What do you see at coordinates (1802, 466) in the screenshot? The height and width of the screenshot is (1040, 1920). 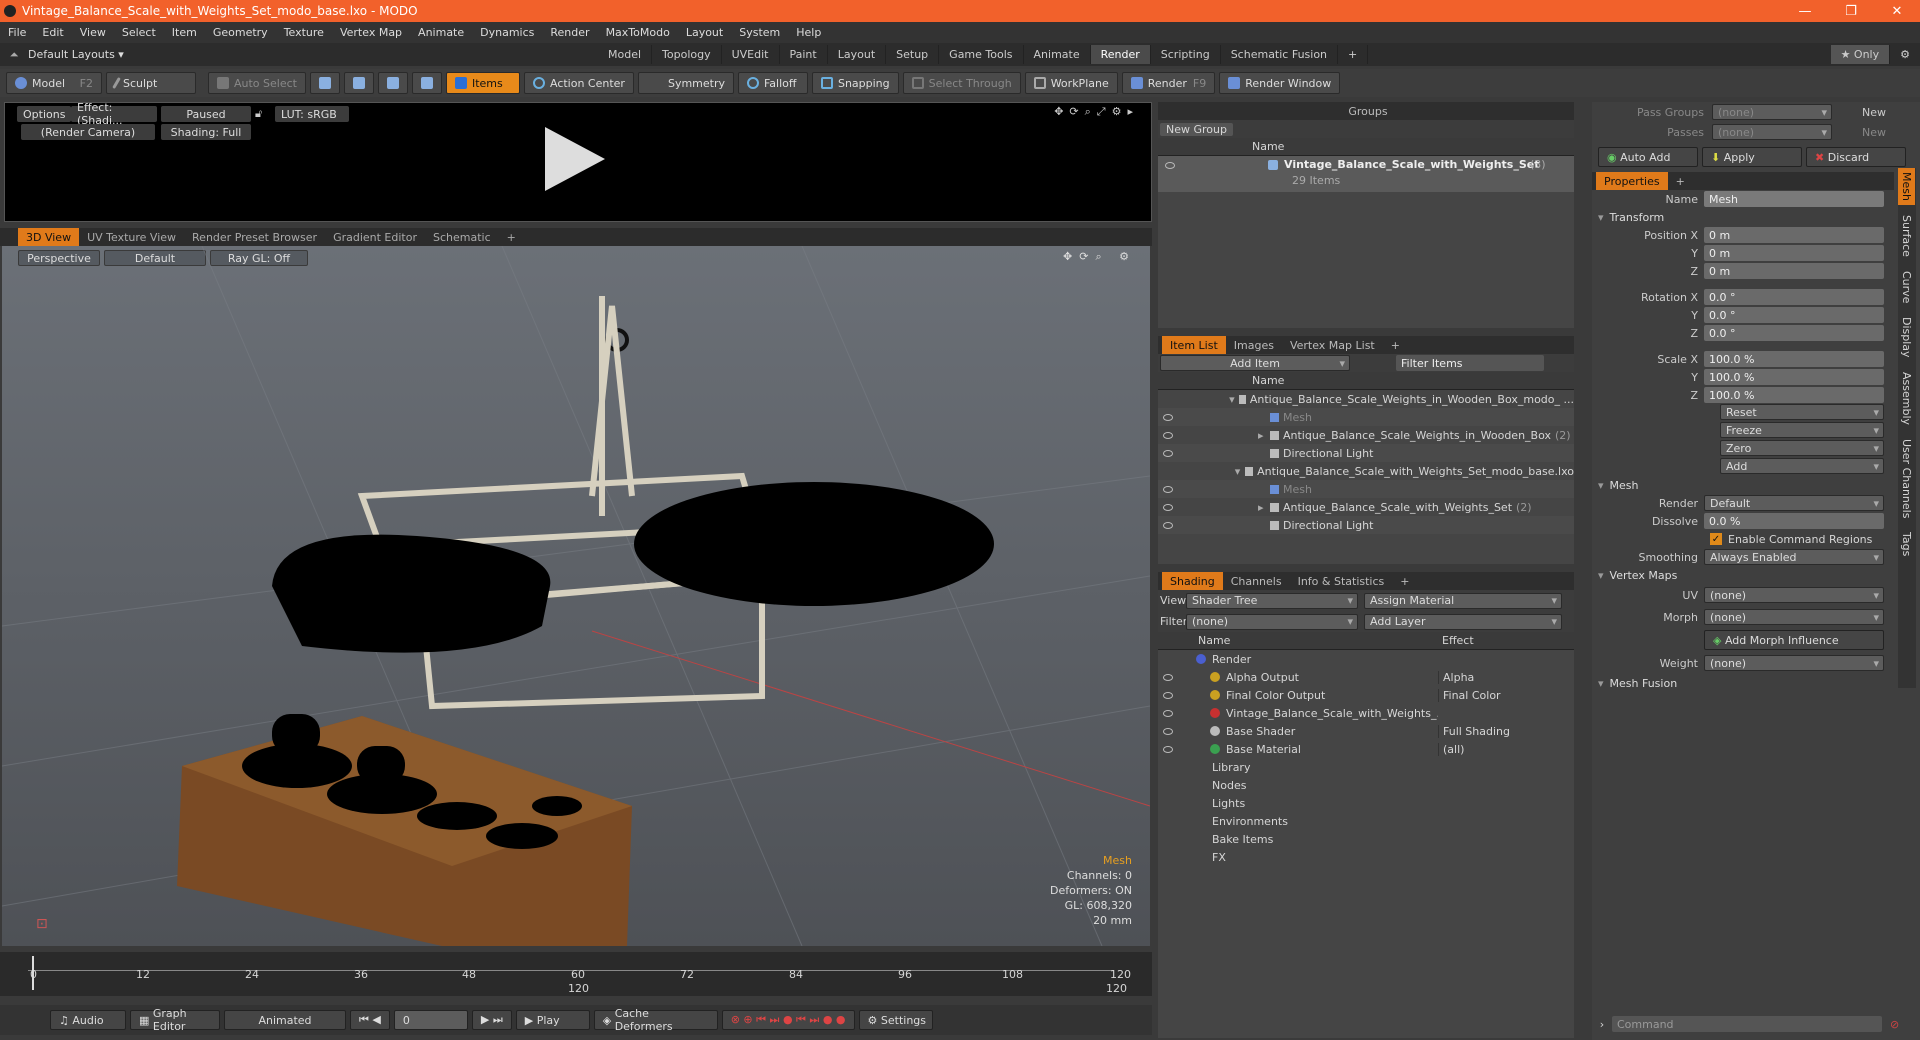 I see `add-dropdown: Add` at bounding box center [1802, 466].